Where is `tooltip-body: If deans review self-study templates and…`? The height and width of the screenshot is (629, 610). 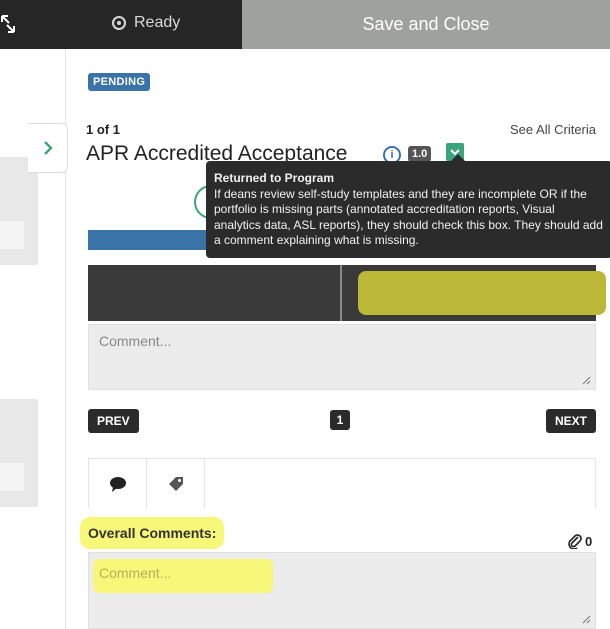
tooltip-body: If deans review self-study templates and… is located at coordinates (408, 217).